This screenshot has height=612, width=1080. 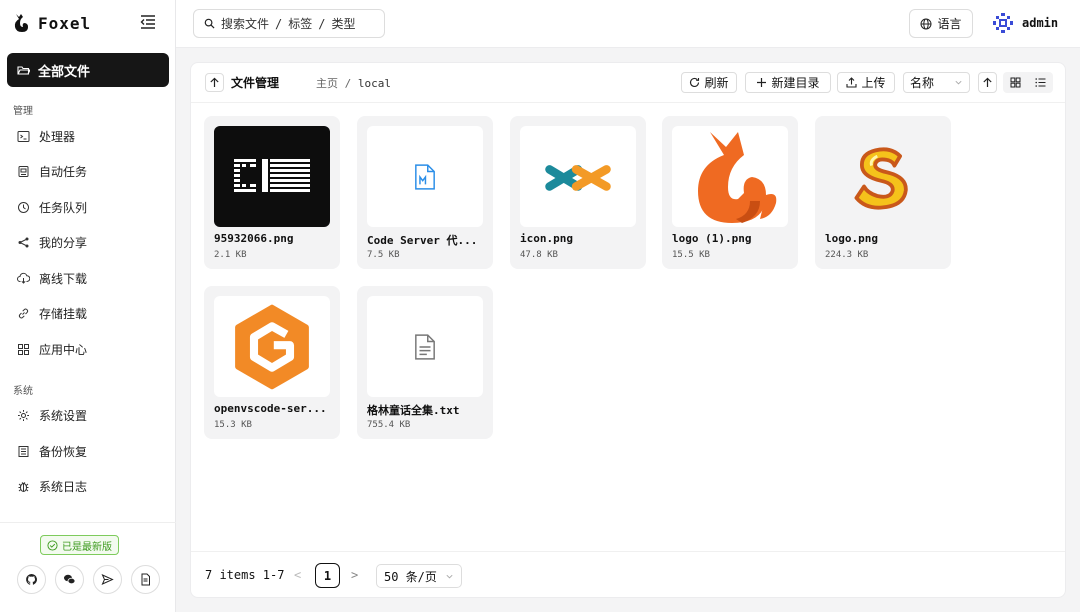 I want to click on file-card: logo (1).png 15.5 KB, so click(x=730, y=192).